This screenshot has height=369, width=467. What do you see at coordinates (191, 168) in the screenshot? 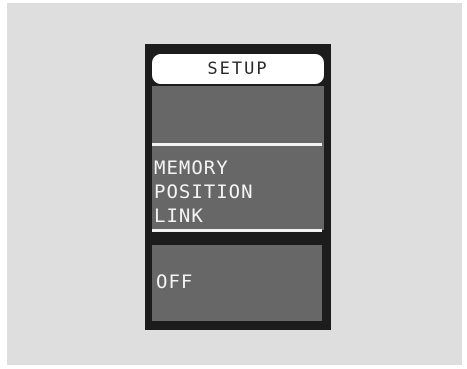
I see `menu-item-line-memory: MEMORY` at bounding box center [191, 168].